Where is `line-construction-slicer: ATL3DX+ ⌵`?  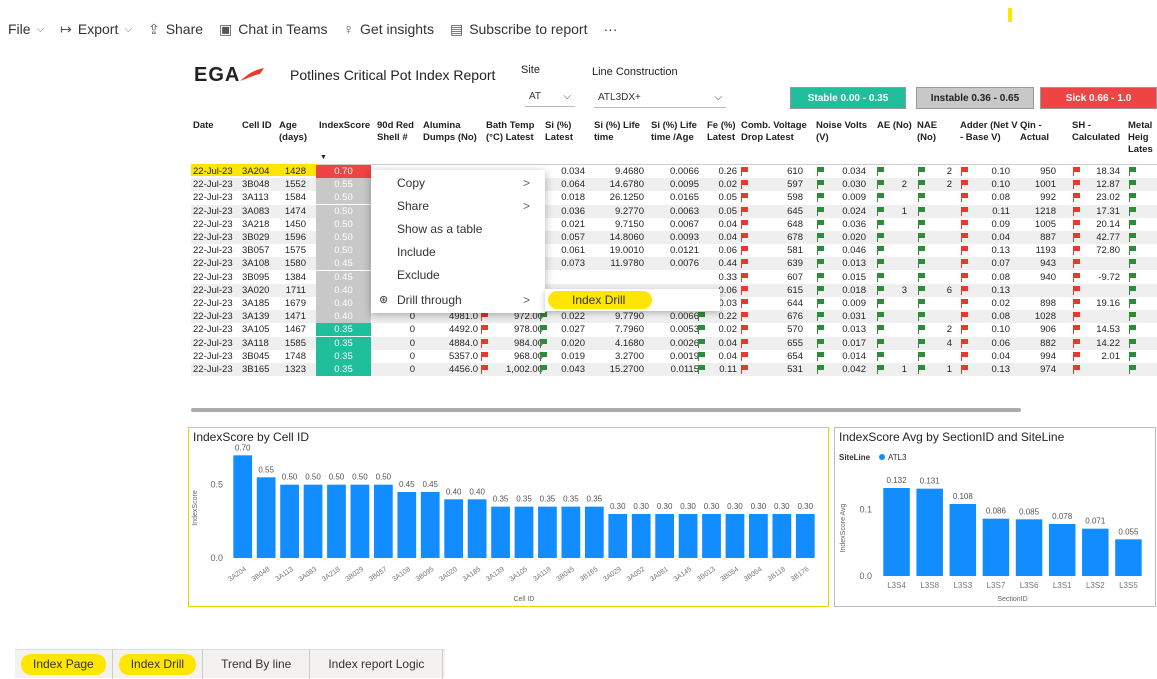
line-construction-slicer: ATL3DX+ ⌵ is located at coordinates (660, 98).